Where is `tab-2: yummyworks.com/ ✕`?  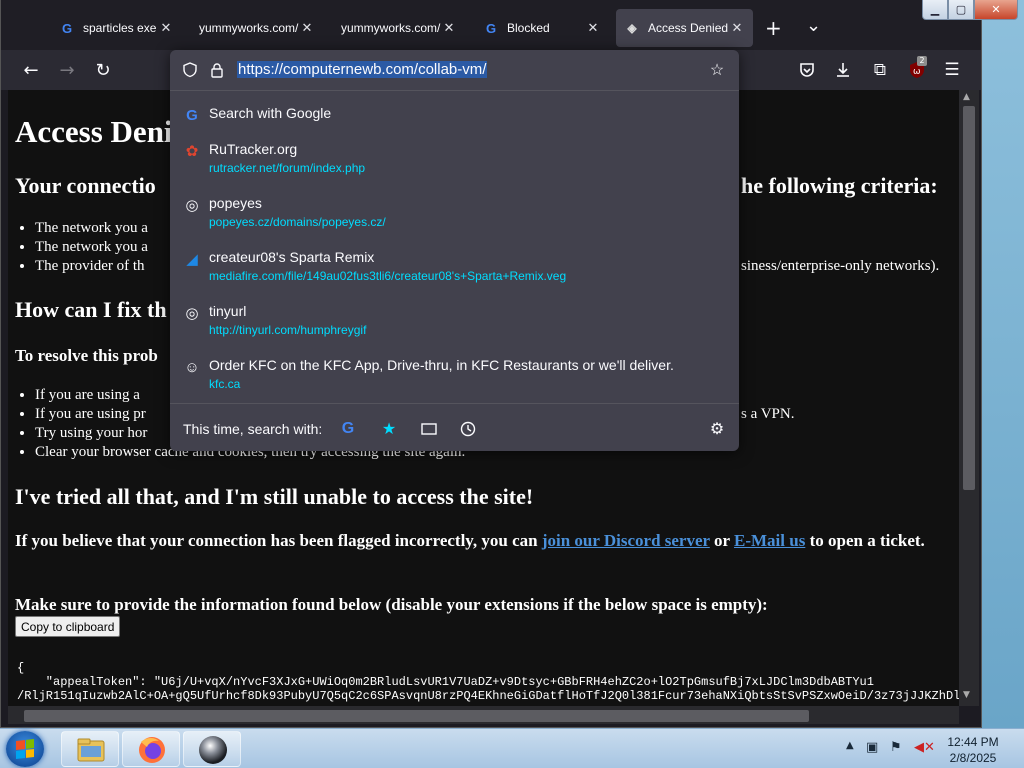
tab-2: yummyworks.com/ ✕ is located at coordinates (257, 28).